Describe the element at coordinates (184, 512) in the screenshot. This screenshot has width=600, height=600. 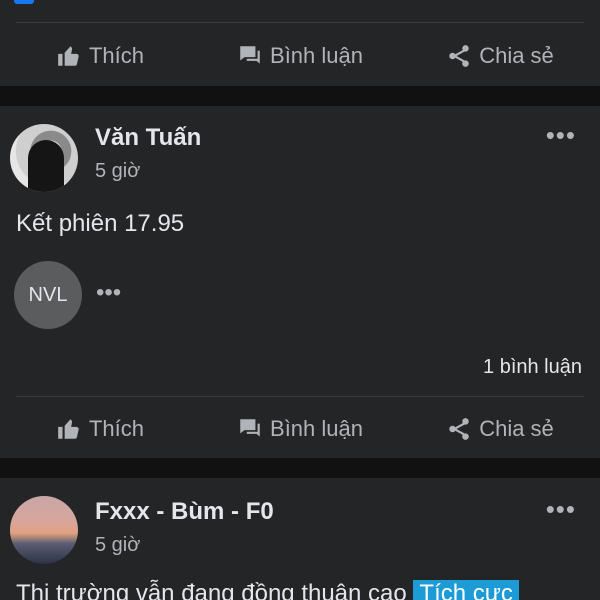
I see `post-author: Fxxx - Bùm - F0` at that location.